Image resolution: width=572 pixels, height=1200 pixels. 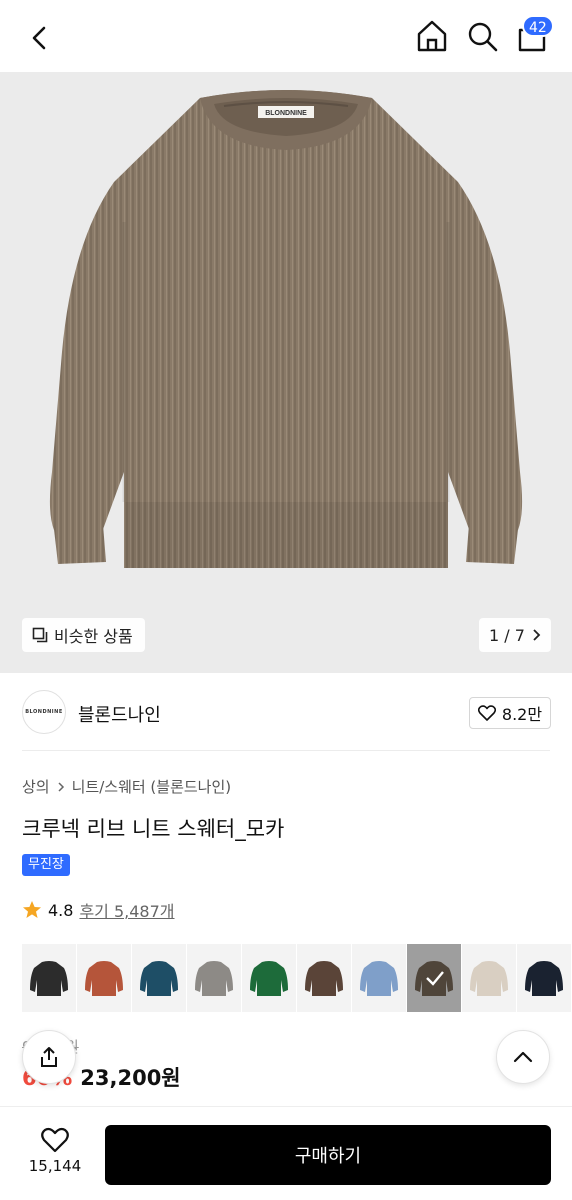 I want to click on breadcrumb-item: 니트/스웨터 (블론드나인), so click(x=152, y=786).